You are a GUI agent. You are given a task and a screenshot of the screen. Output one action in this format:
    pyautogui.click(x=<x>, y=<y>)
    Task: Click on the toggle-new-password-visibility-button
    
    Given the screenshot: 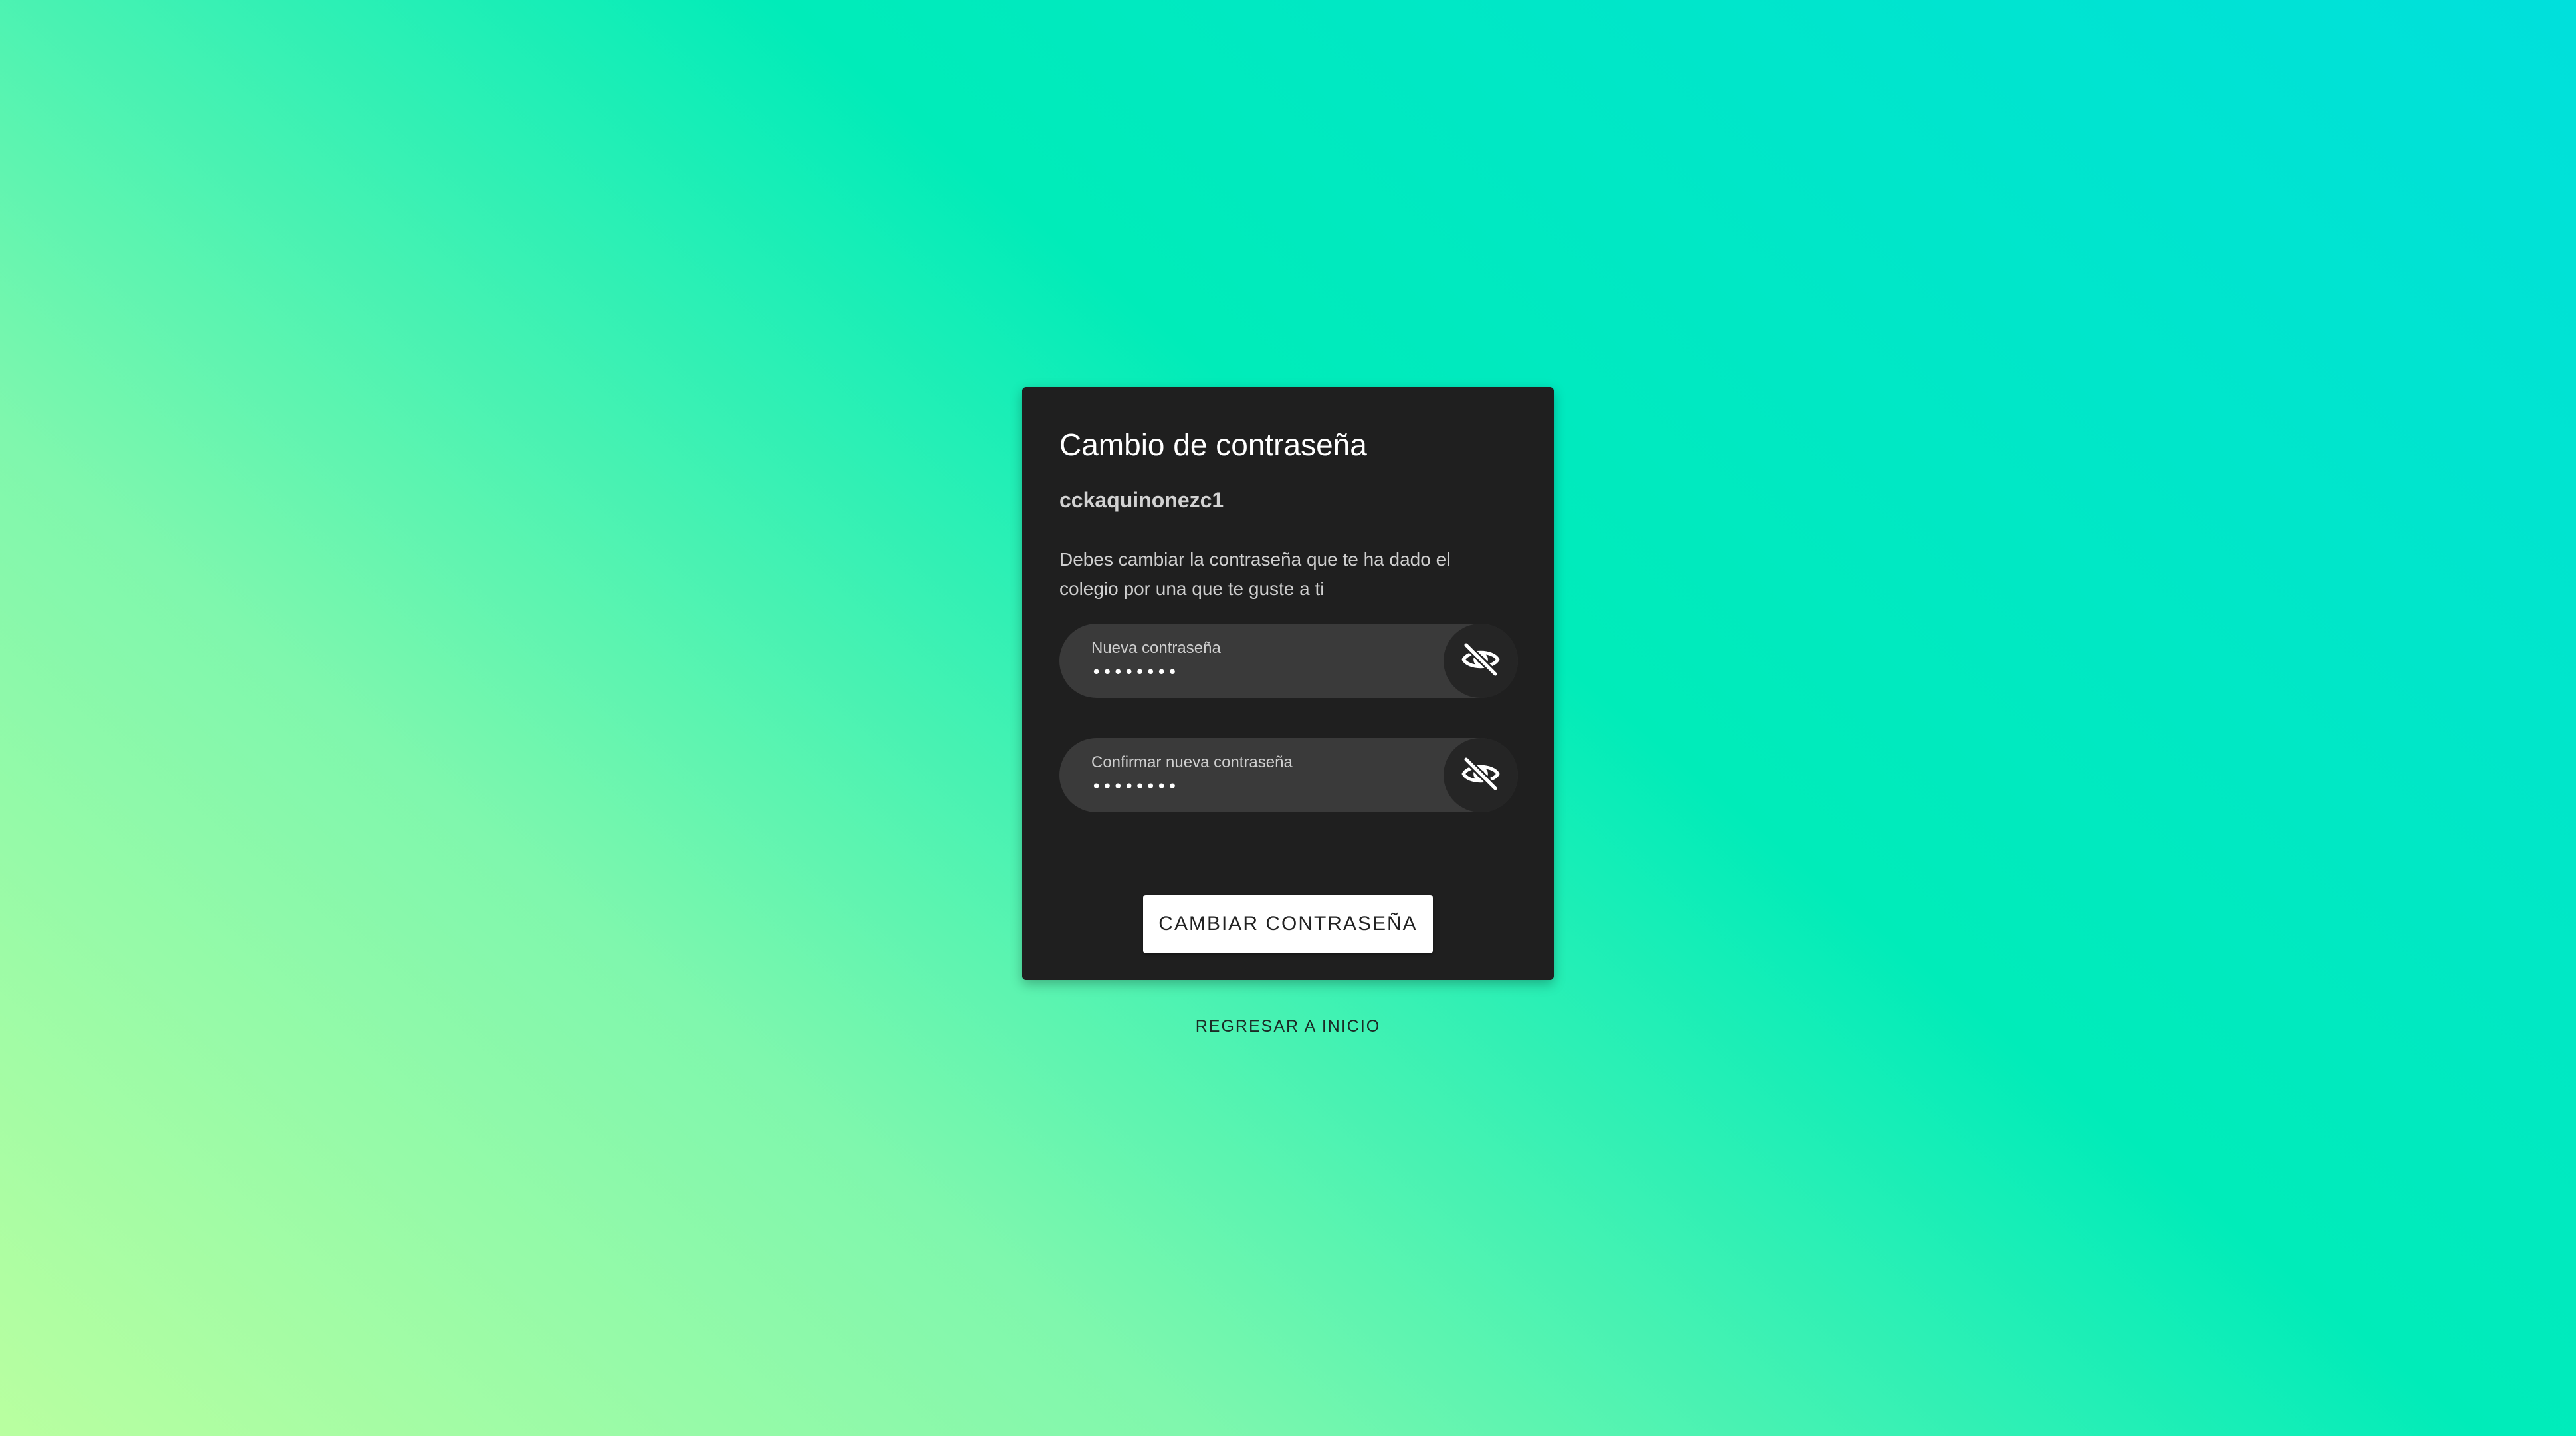 What is the action you would take?
    pyautogui.click(x=1481, y=661)
    